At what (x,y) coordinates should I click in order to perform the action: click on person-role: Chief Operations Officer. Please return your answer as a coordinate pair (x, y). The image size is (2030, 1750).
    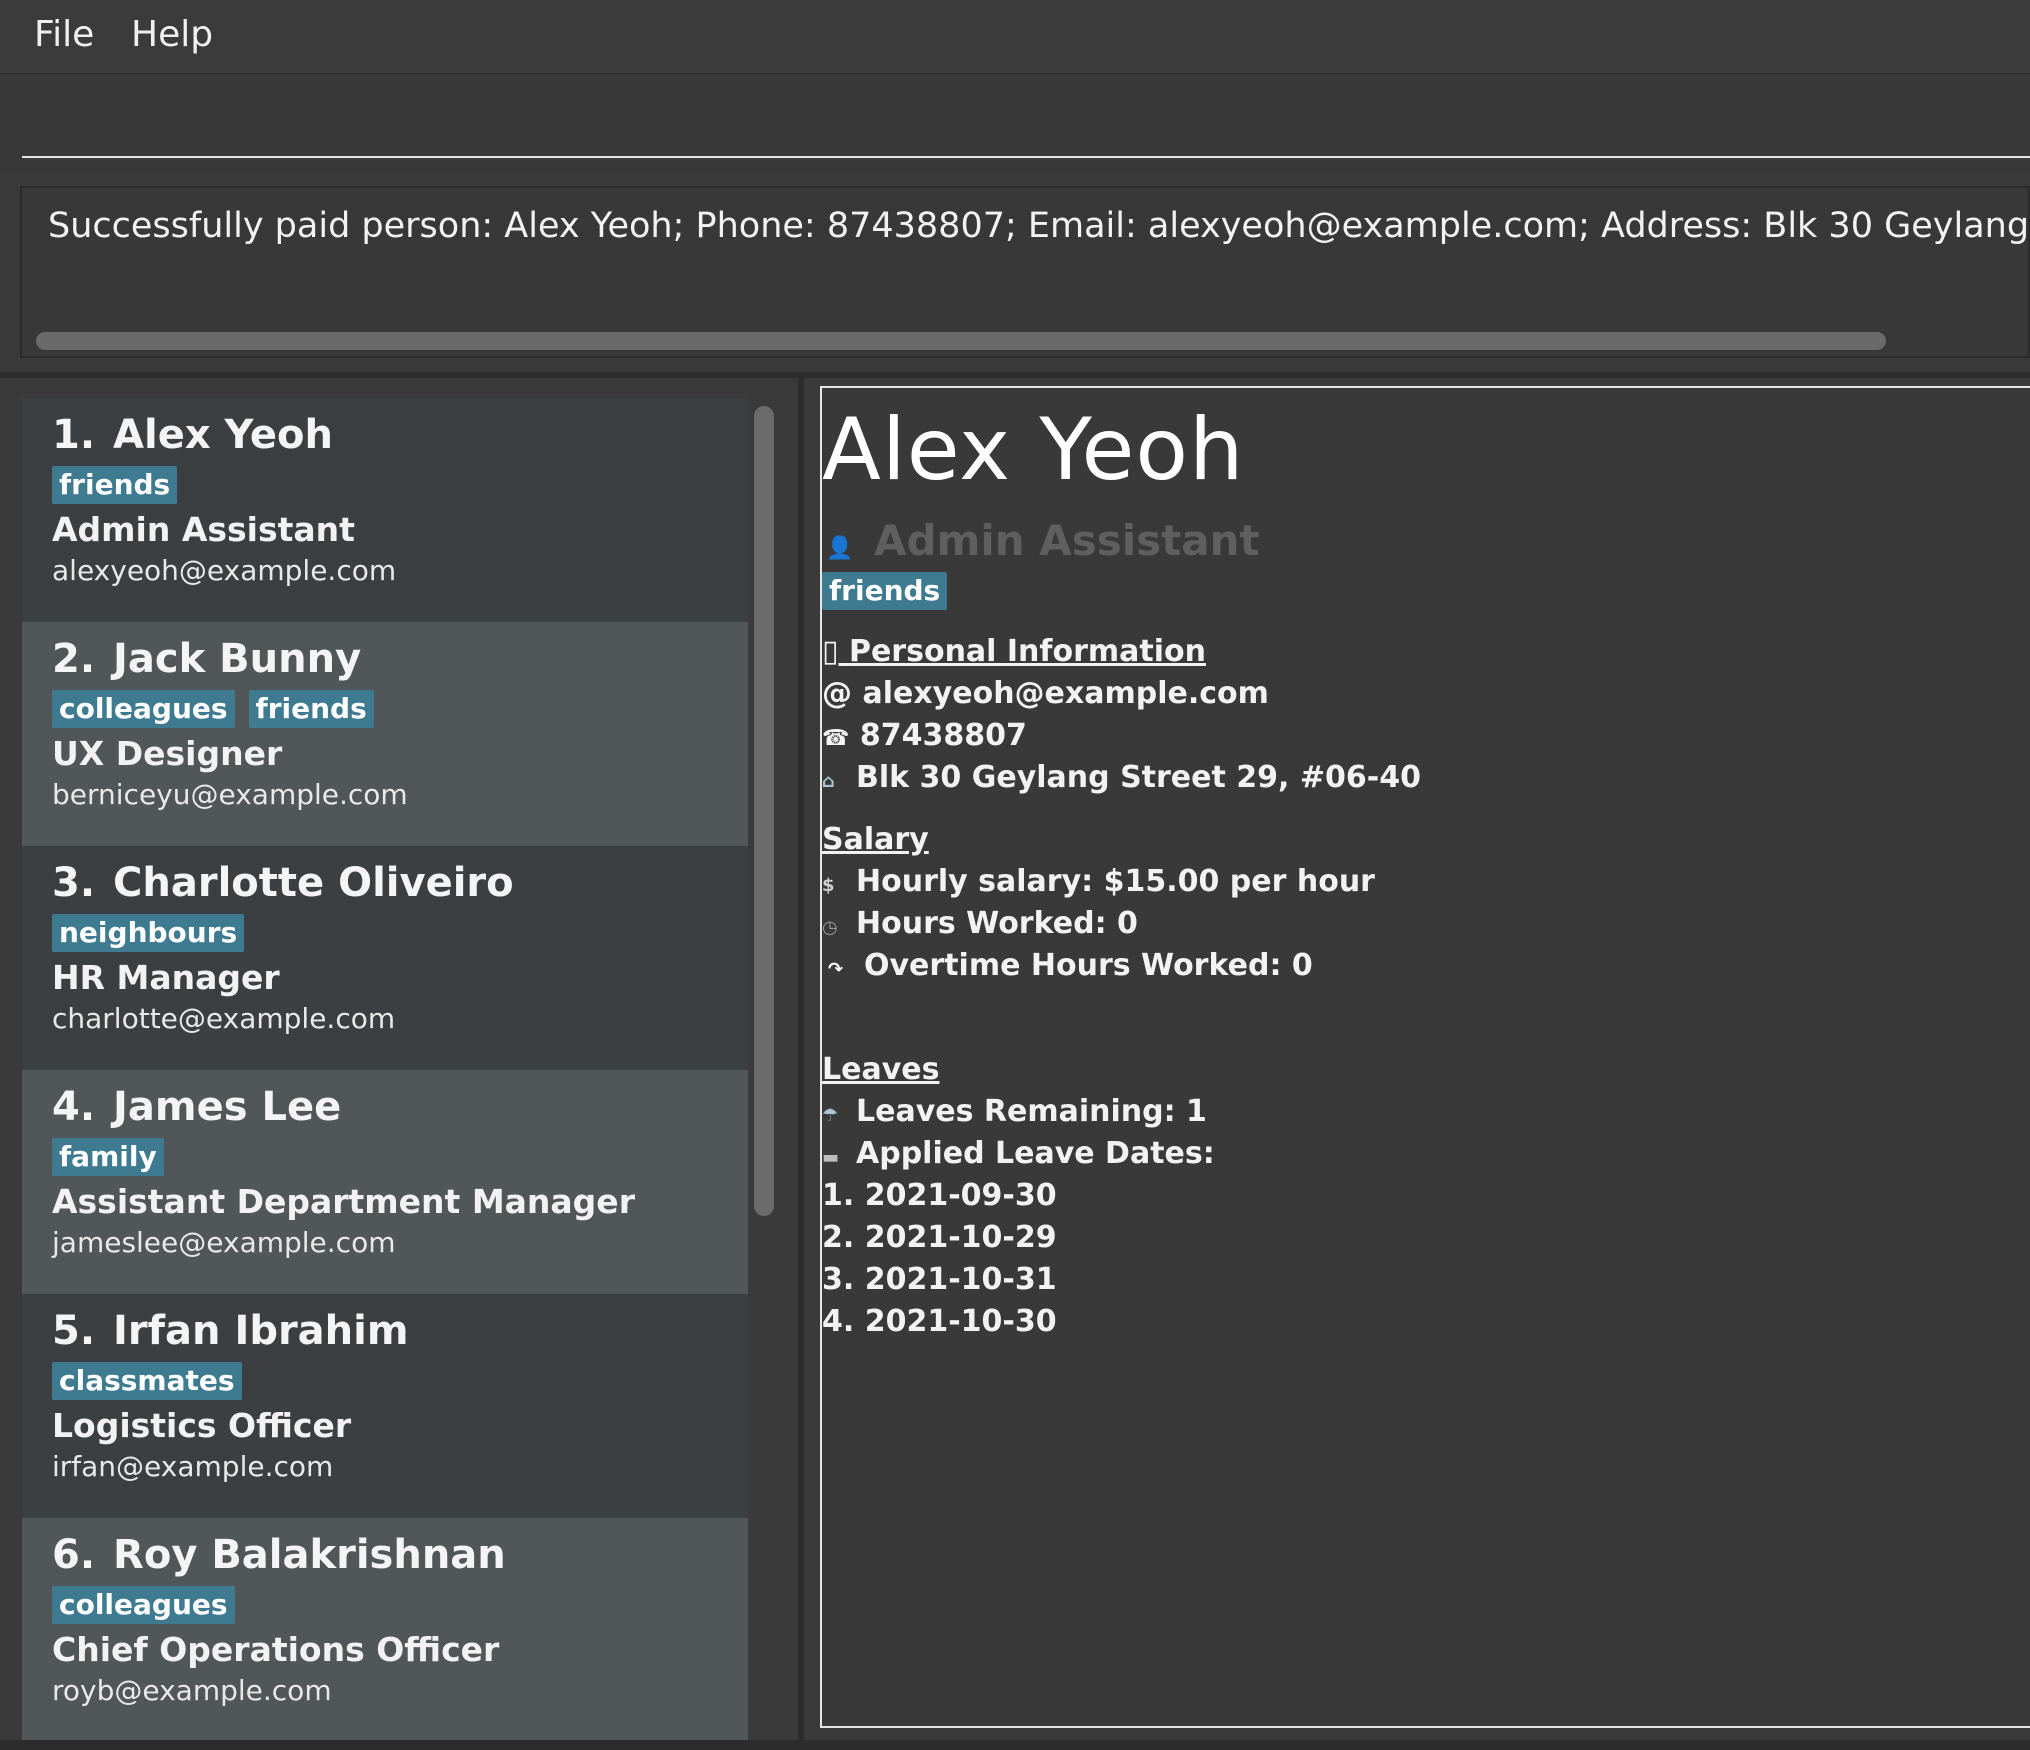
    Looking at the image, I should click on (276, 1649).